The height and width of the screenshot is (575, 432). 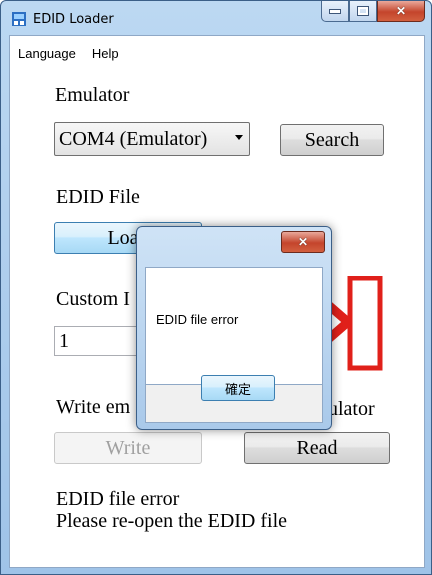 What do you see at coordinates (217, 48) in the screenshot?
I see `menu-bar: Language Help` at bounding box center [217, 48].